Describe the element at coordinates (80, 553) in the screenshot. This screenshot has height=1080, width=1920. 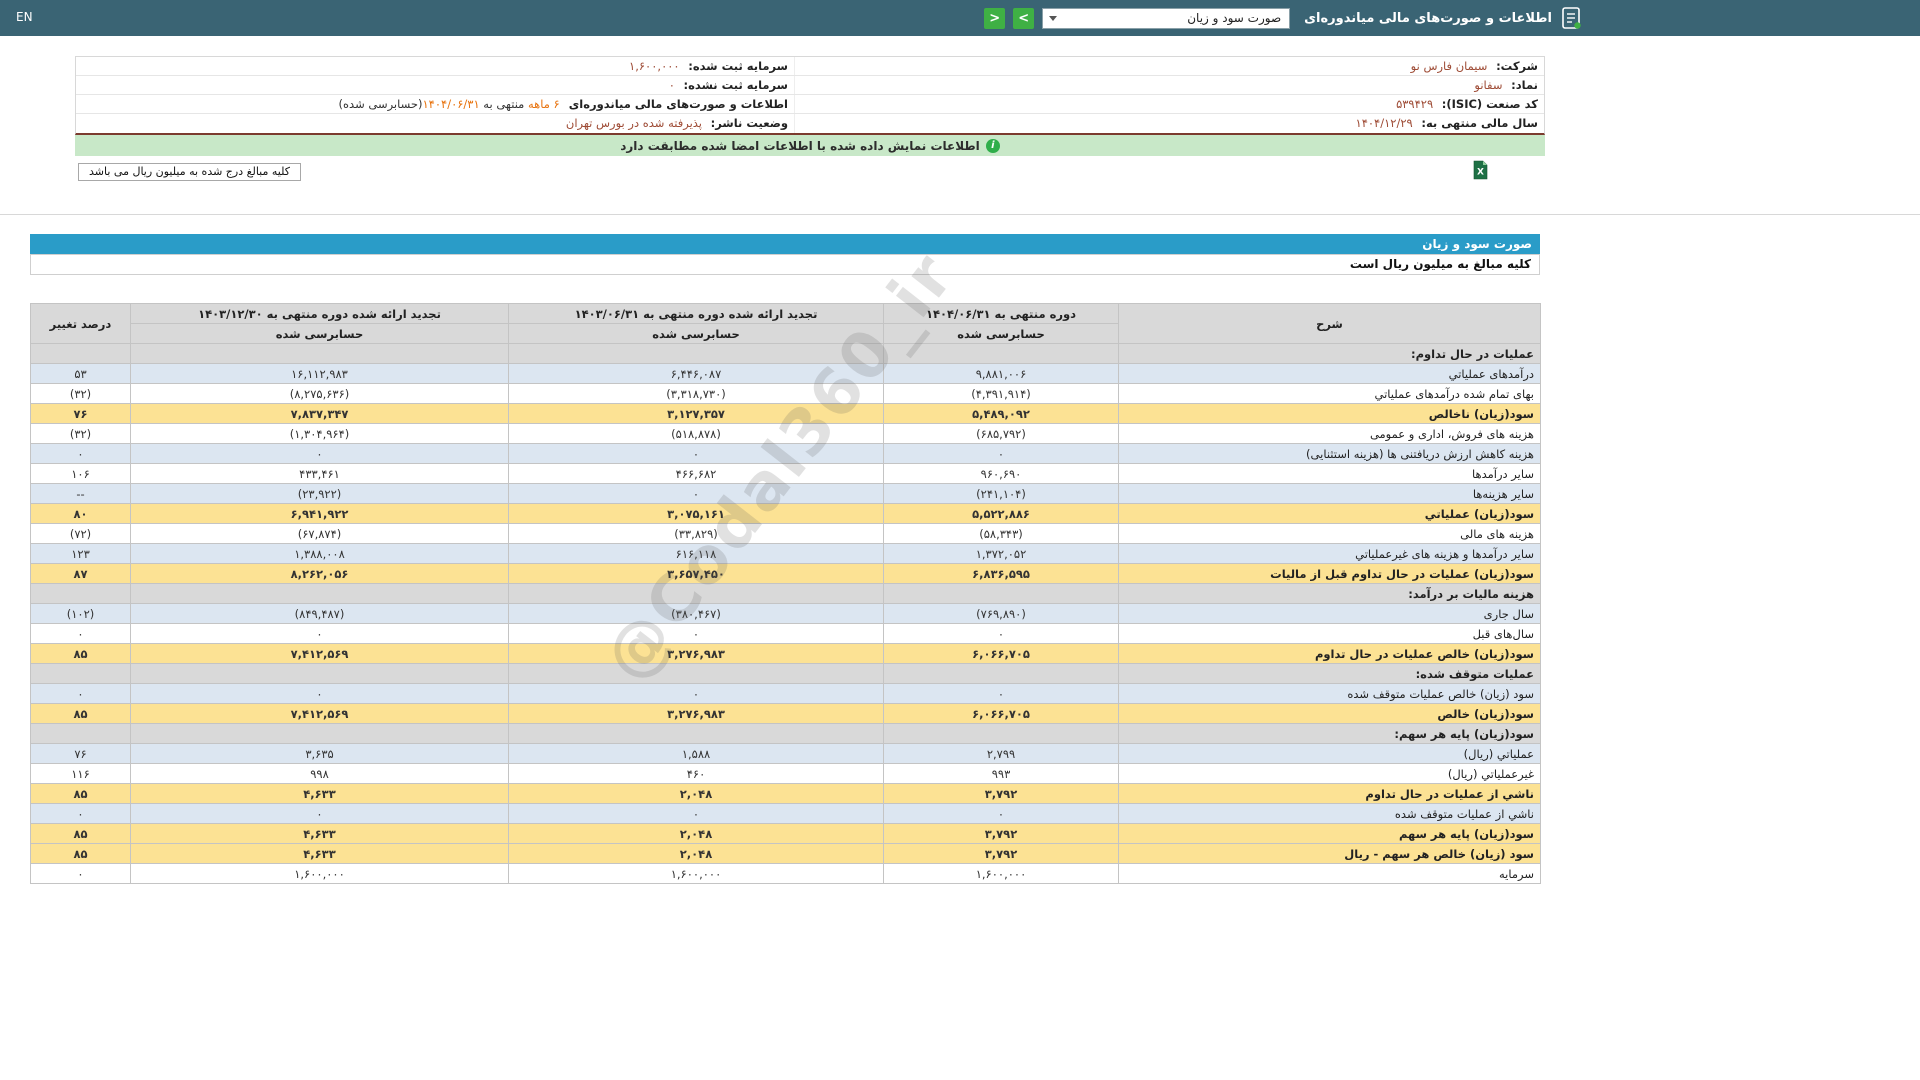
I see `cell-percent: ۱۲۳` at that location.